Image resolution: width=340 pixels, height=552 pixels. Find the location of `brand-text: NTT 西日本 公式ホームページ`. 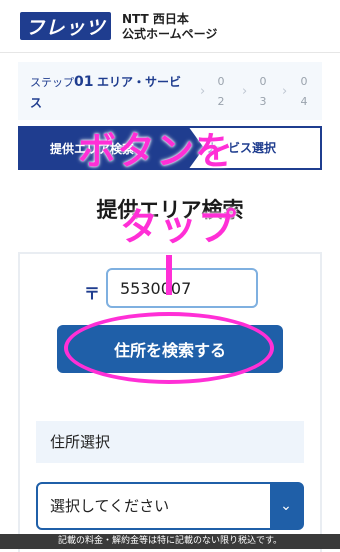

brand-text: NTT 西日本 公式ホームページ is located at coordinates (169, 27).